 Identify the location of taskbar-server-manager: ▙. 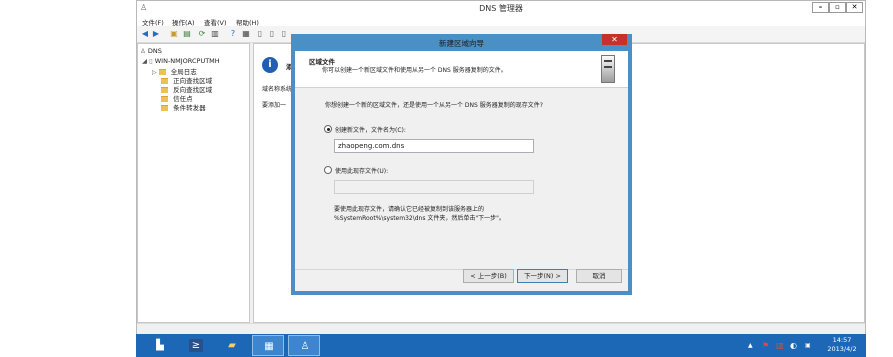
(160, 345).